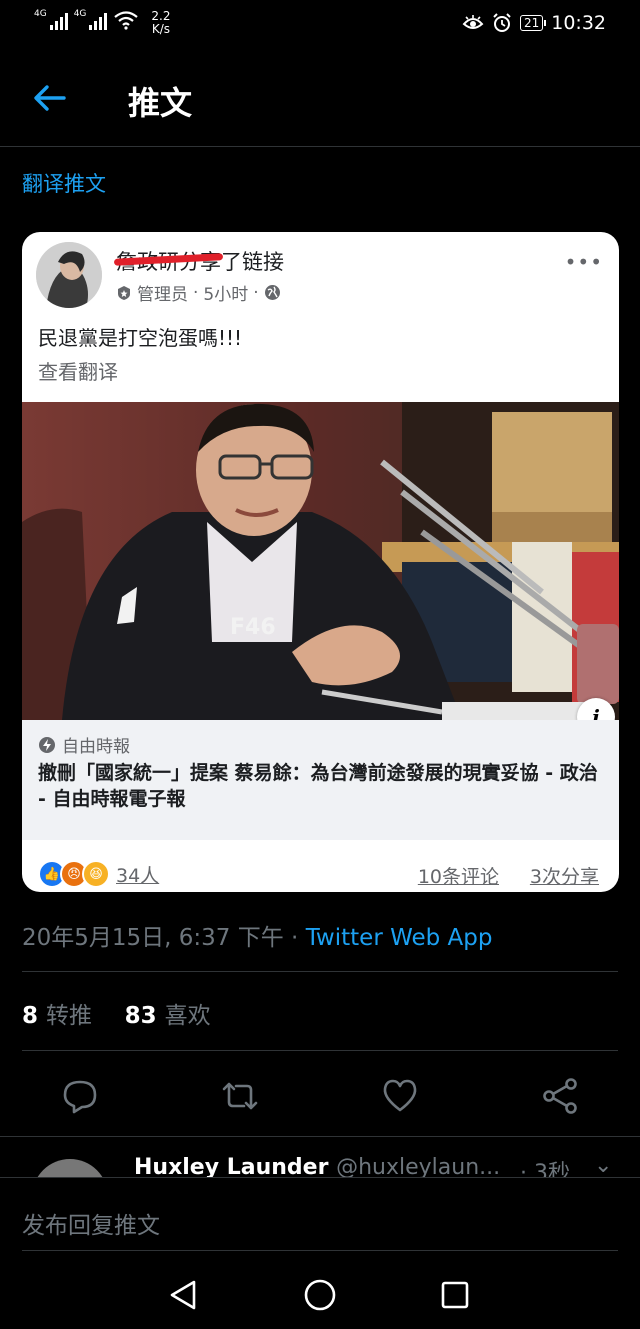 The width and height of the screenshot is (640, 1329). What do you see at coordinates (40, 14) in the screenshot?
I see `sim1-label: 4G` at bounding box center [40, 14].